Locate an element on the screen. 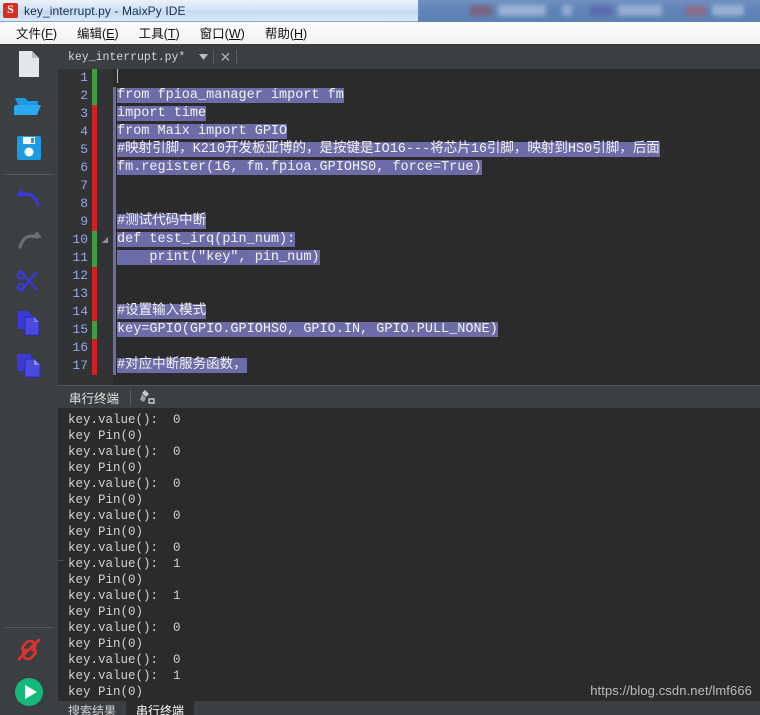  menu-window: 窗口(W) is located at coordinates (222, 33).